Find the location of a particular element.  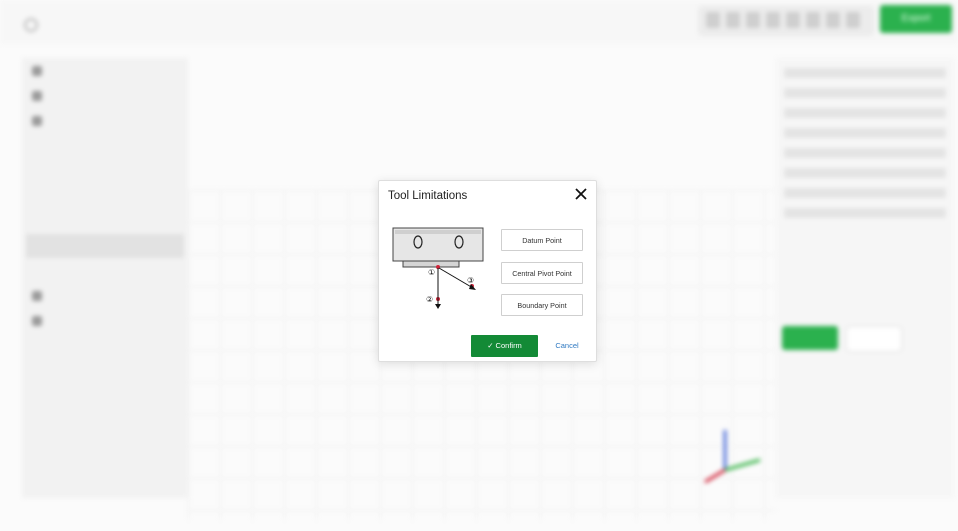

cancel-button: Cancel is located at coordinates (567, 346).